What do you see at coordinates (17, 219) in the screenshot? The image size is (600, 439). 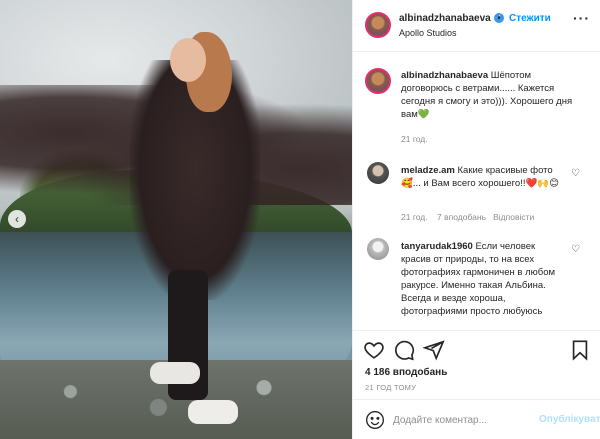 I see `chevron-left-icon: ‹` at bounding box center [17, 219].